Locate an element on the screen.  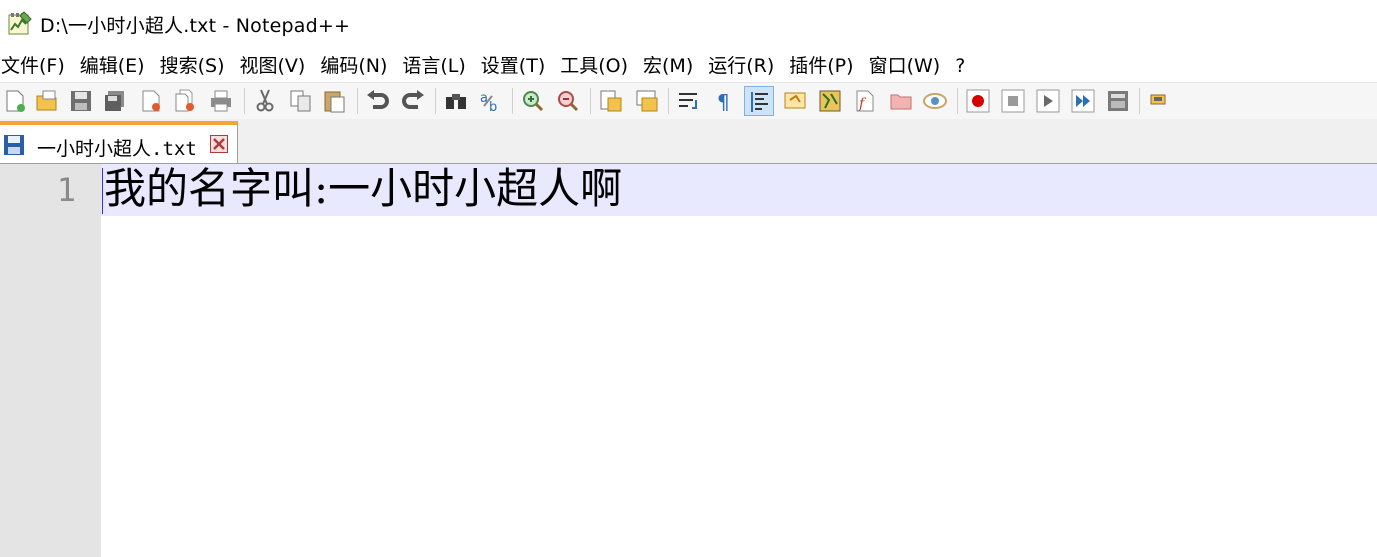
svg-text: b is located at coordinates (493, 107).